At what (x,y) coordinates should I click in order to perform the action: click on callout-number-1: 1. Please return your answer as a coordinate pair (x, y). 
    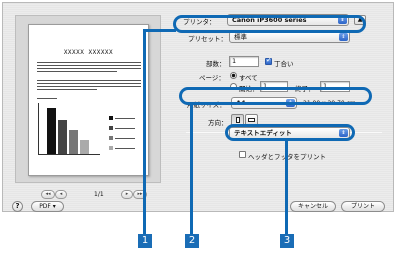
    Looking at the image, I should click on (145, 241).